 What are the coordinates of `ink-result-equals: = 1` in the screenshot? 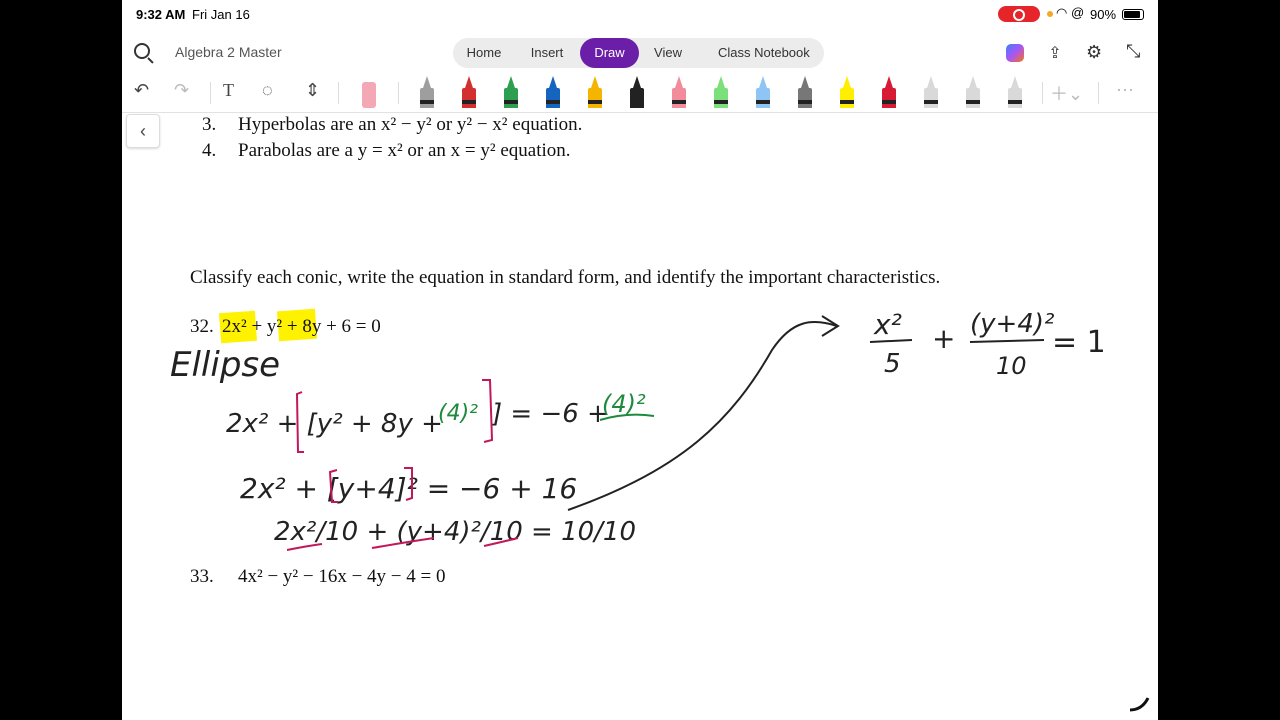 It's located at (1079, 342).